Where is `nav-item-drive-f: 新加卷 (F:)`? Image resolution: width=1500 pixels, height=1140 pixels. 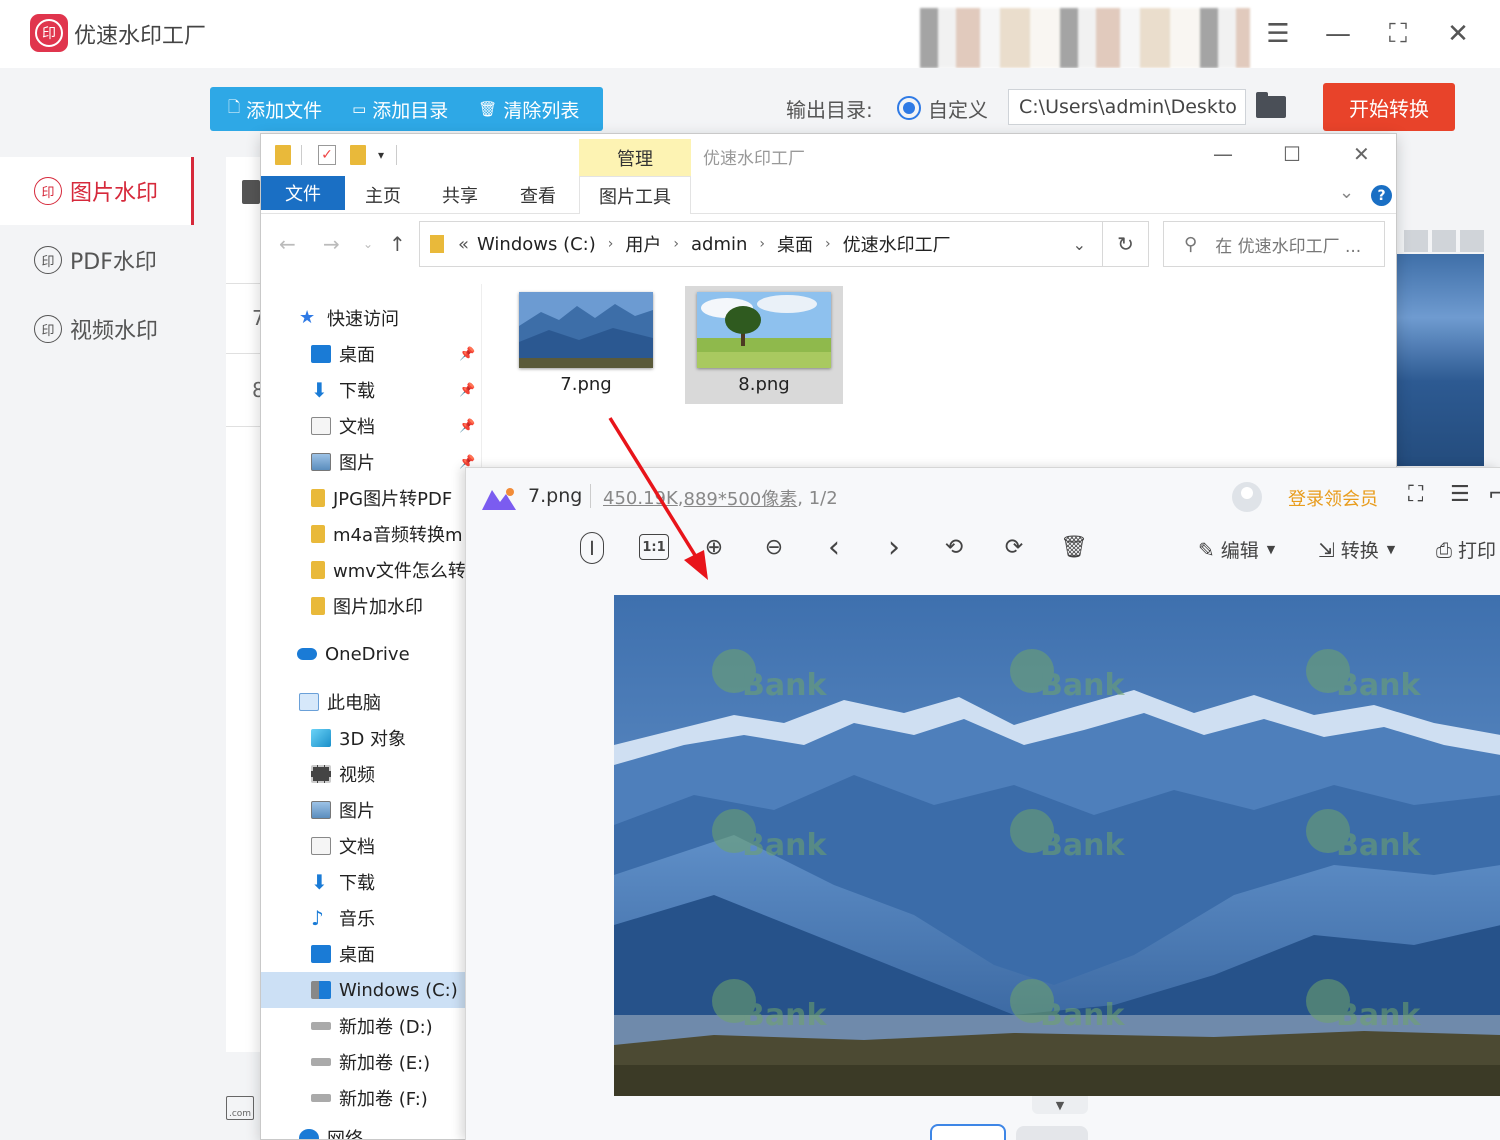 nav-item-drive-f: 新加卷 (F:) is located at coordinates (371, 1098).